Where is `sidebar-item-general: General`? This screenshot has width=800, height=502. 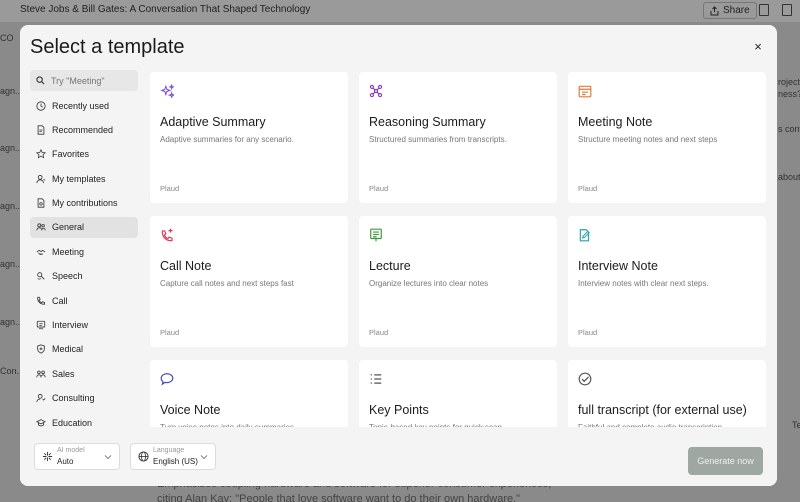 sidebar-item-general: General is located at coordinates (84, 227).